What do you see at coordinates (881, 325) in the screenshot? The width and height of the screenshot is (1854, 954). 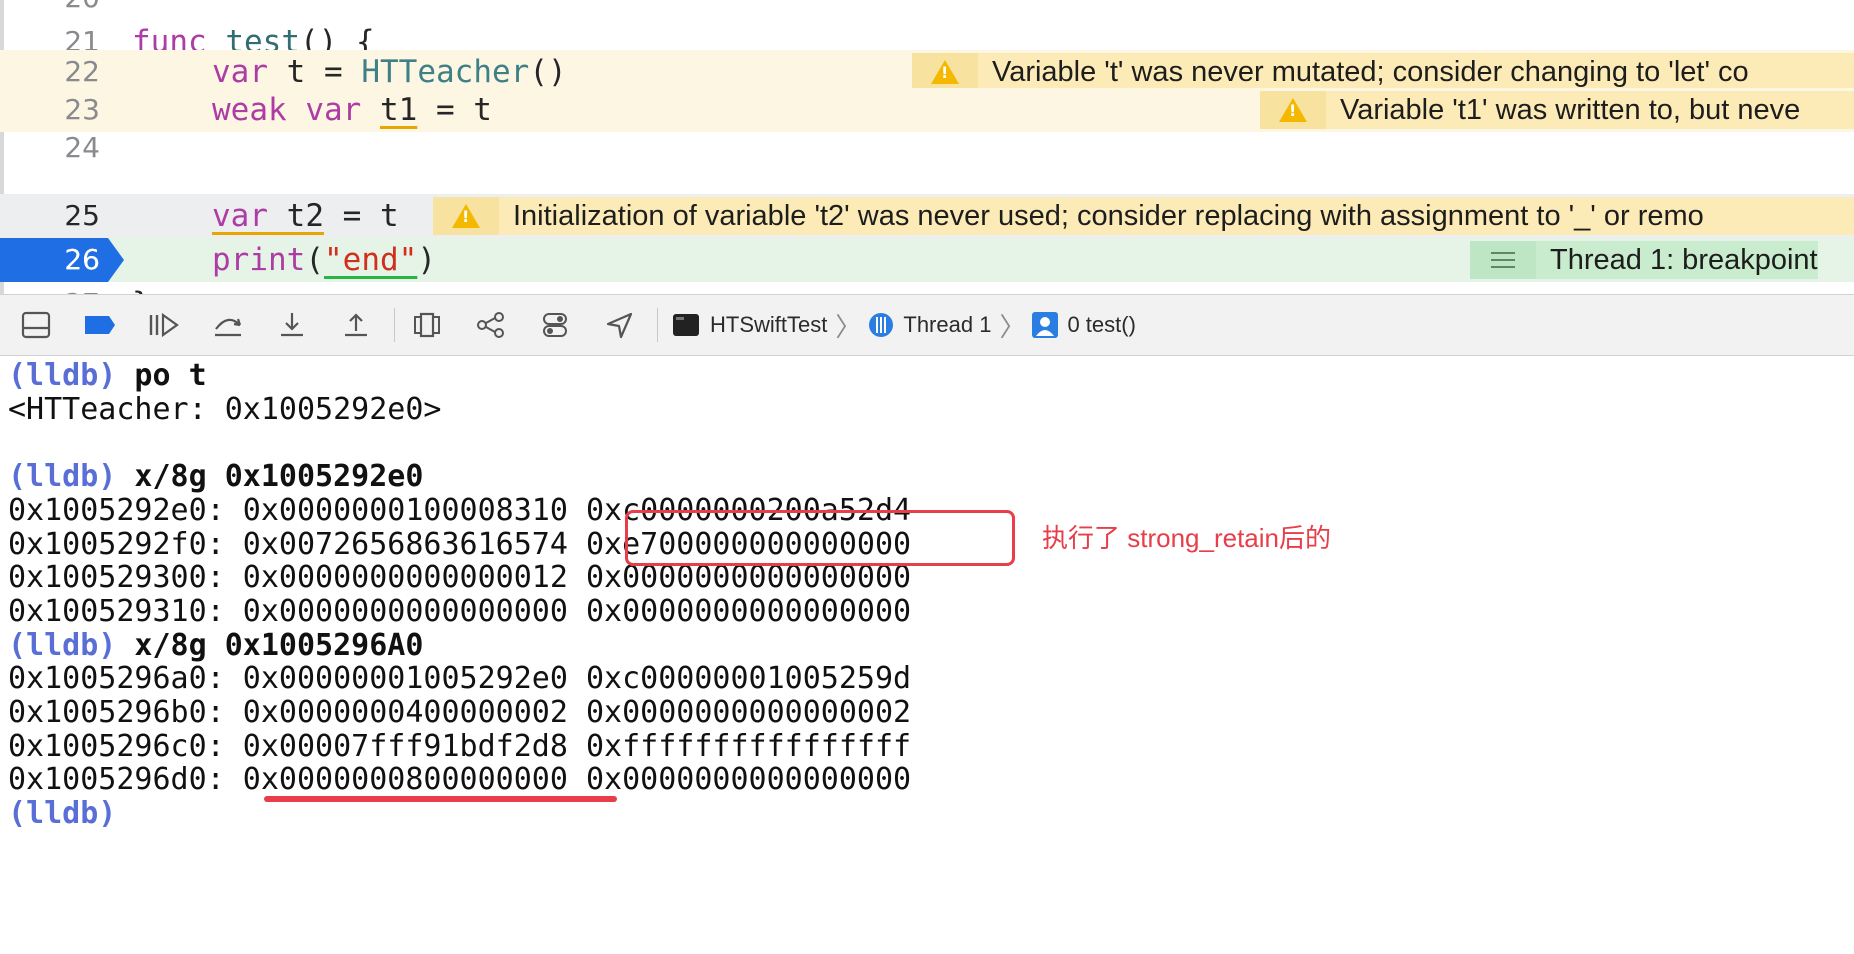 I see `thread-icon` at bounding box center [881, 325].